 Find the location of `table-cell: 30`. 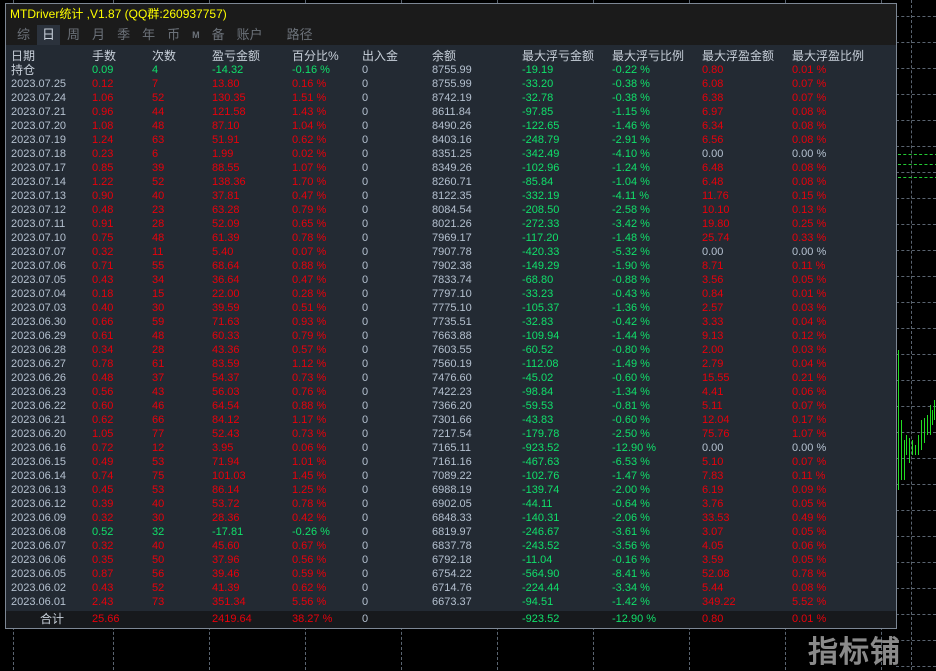

table-cell: 30 is located at coordinates (158, 308).